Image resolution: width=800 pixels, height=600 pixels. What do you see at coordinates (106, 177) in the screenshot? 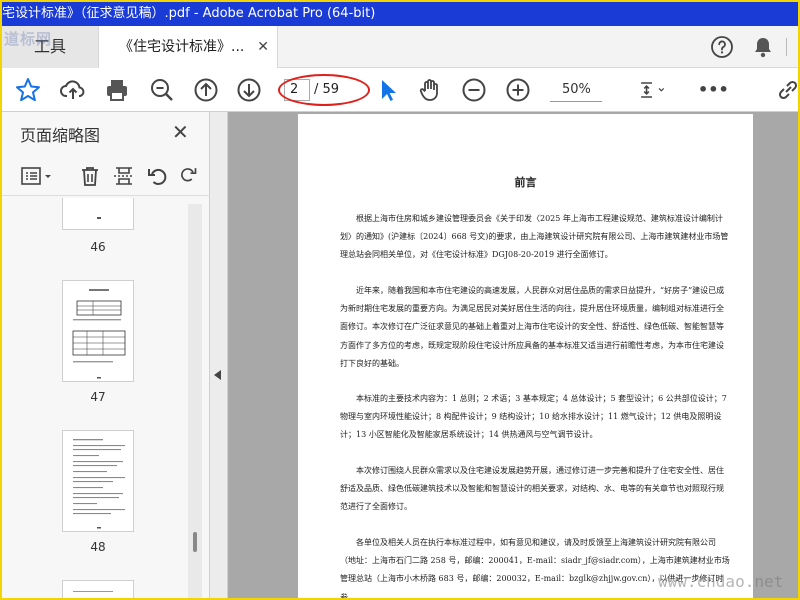
I see `panel-toolbar` at bounding box center [106, 177].